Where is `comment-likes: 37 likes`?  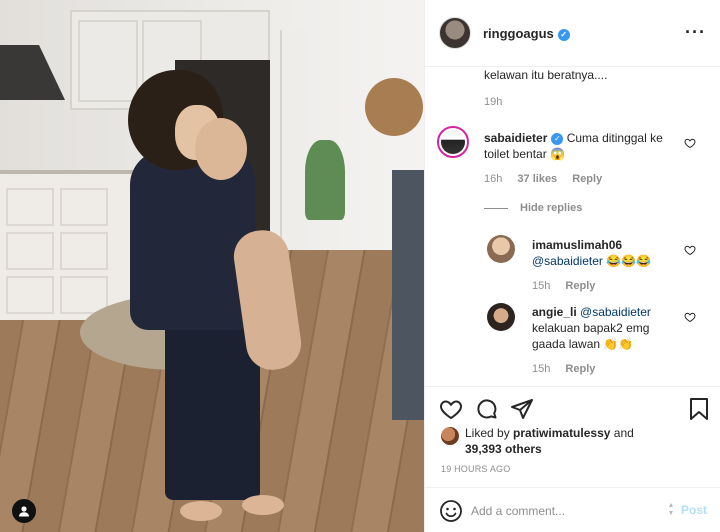 comment-likes: 37 likes is located at coordinates (537, 179).